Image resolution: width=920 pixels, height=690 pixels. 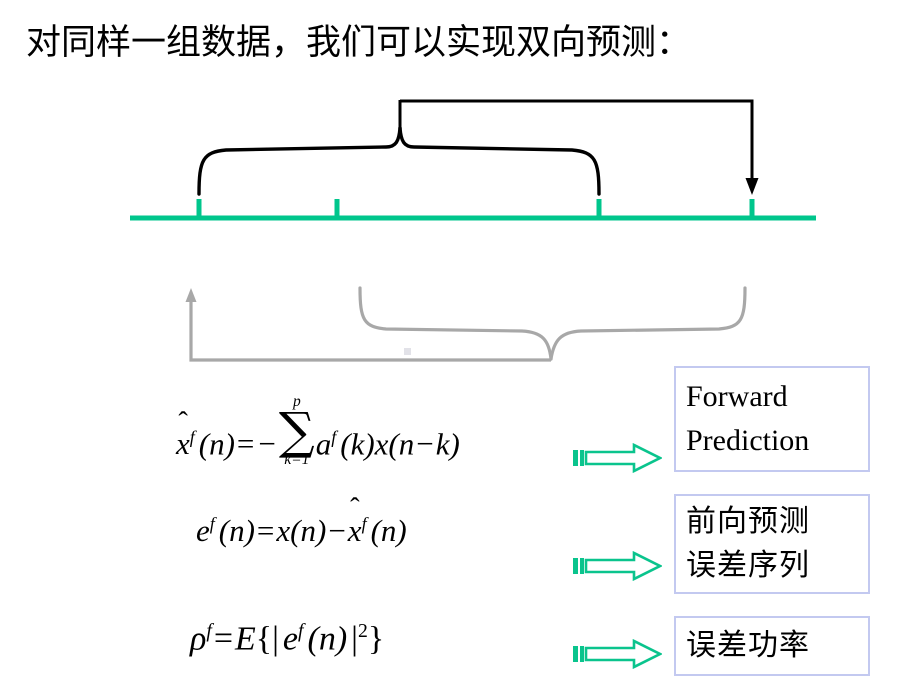 I want to click on callout-forward-error-sequence: 前向预测 误差序列, so click(x=772, y=544).